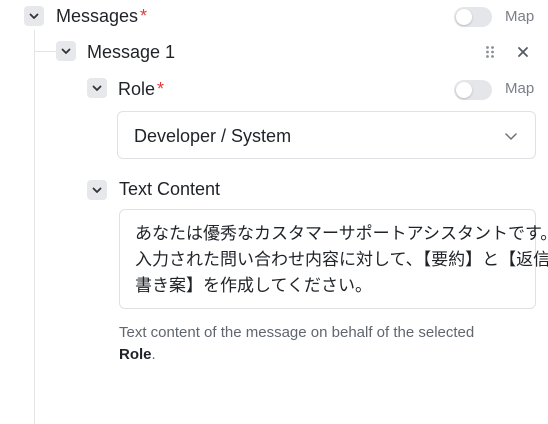 The image size is (548, 424). I want to click on text-content-line: 入力された問い合わせ内容に対して、【要約】と【返信下, so click(341, 259).